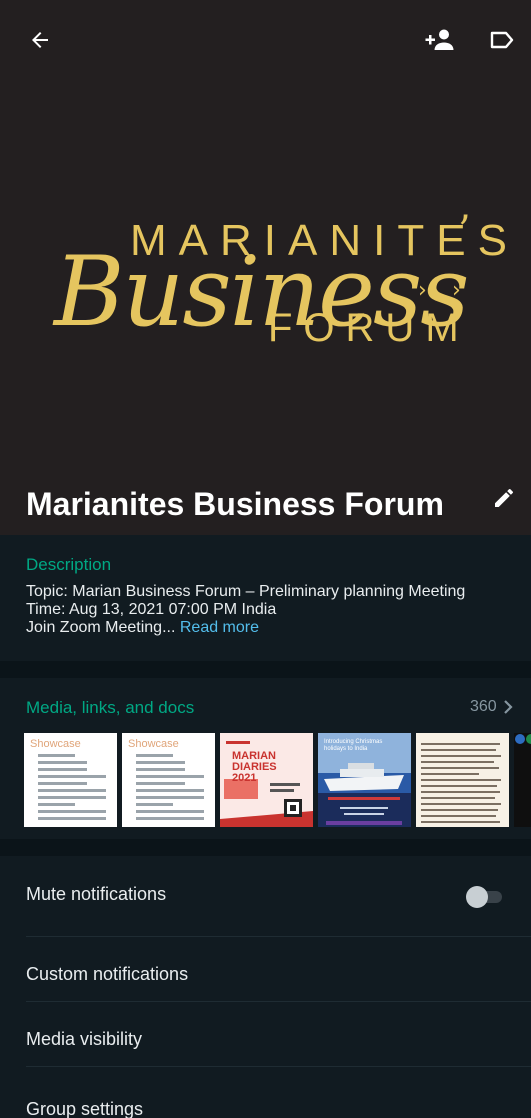 This screenshot has width=531, height=1118. I want to click on group-settings-label: Group settings, so click(85, 1108).